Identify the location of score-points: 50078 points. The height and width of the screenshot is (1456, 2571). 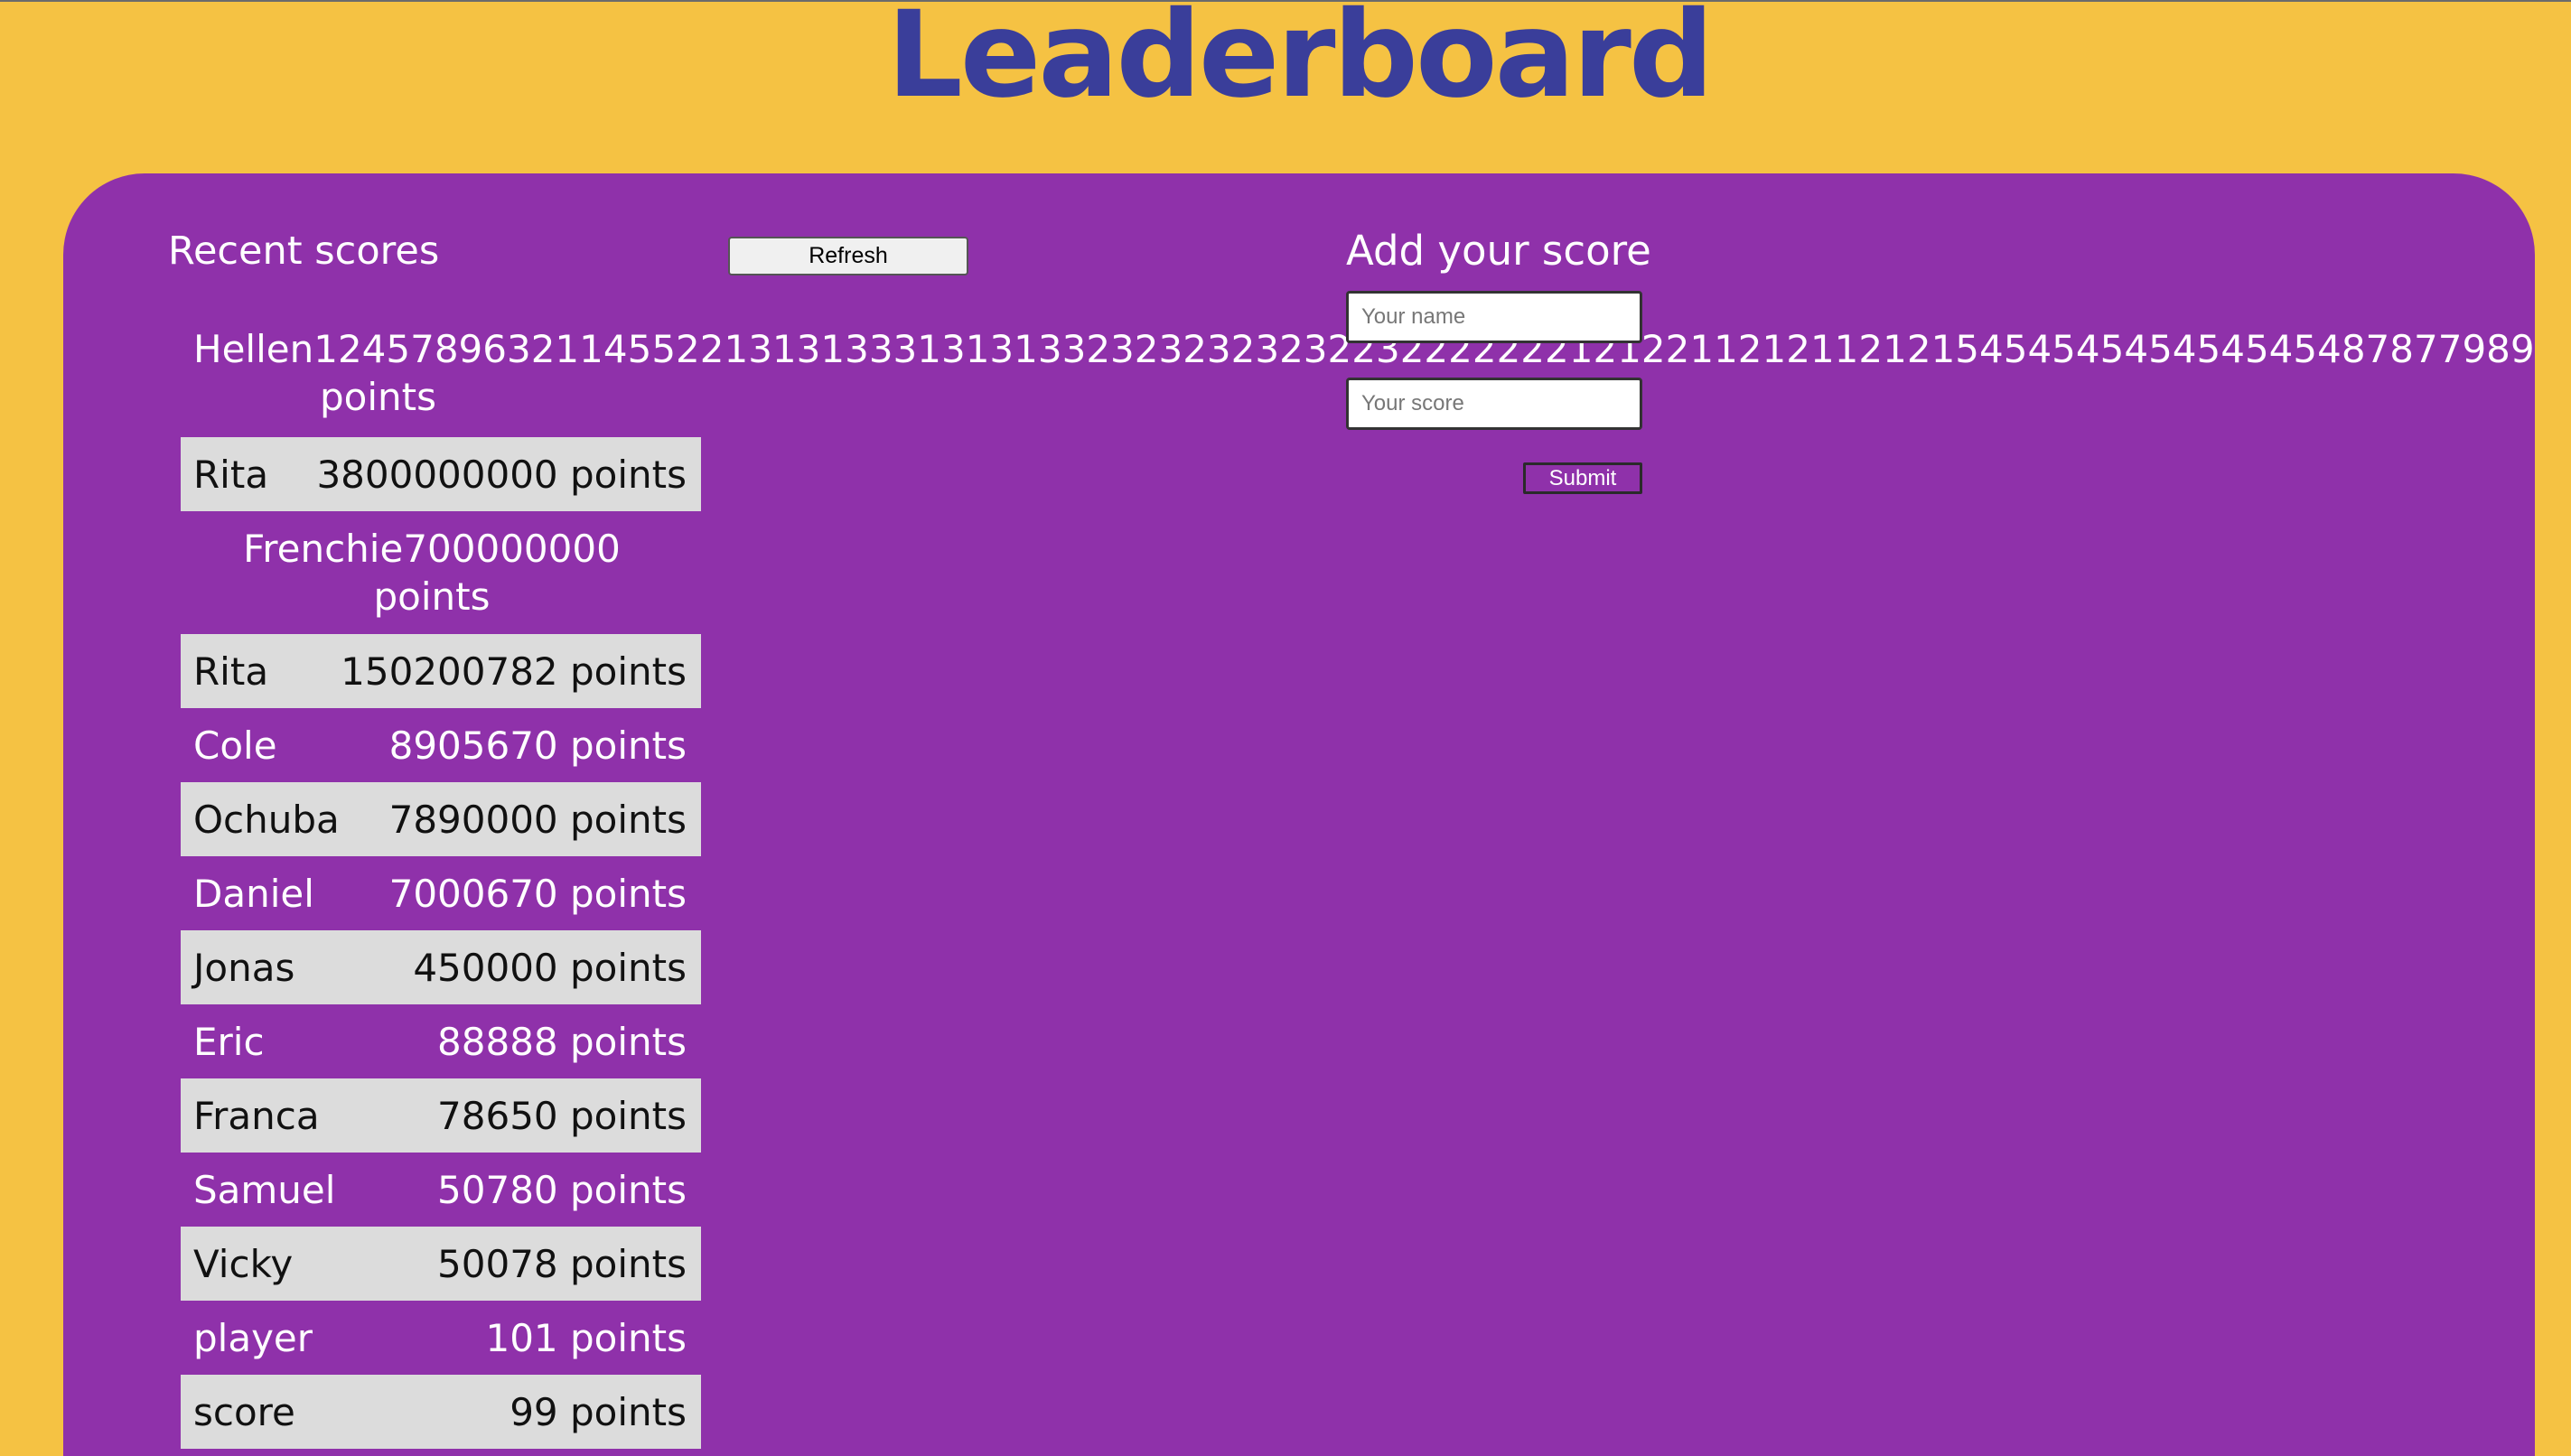
(562, 1263).